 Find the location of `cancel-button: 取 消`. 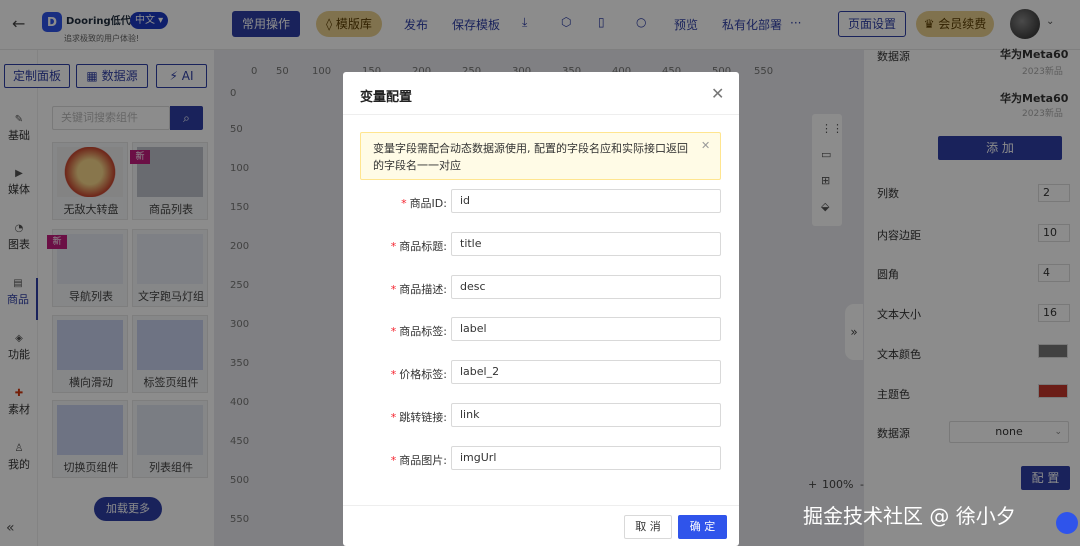

cancel-button: 取 消 is located at coordinates (648, 527).